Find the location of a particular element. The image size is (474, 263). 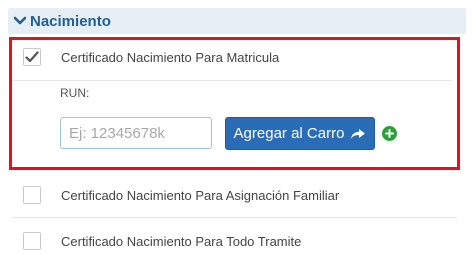

checkbox-asignacion-familiar is located at coordinates (32, 195).